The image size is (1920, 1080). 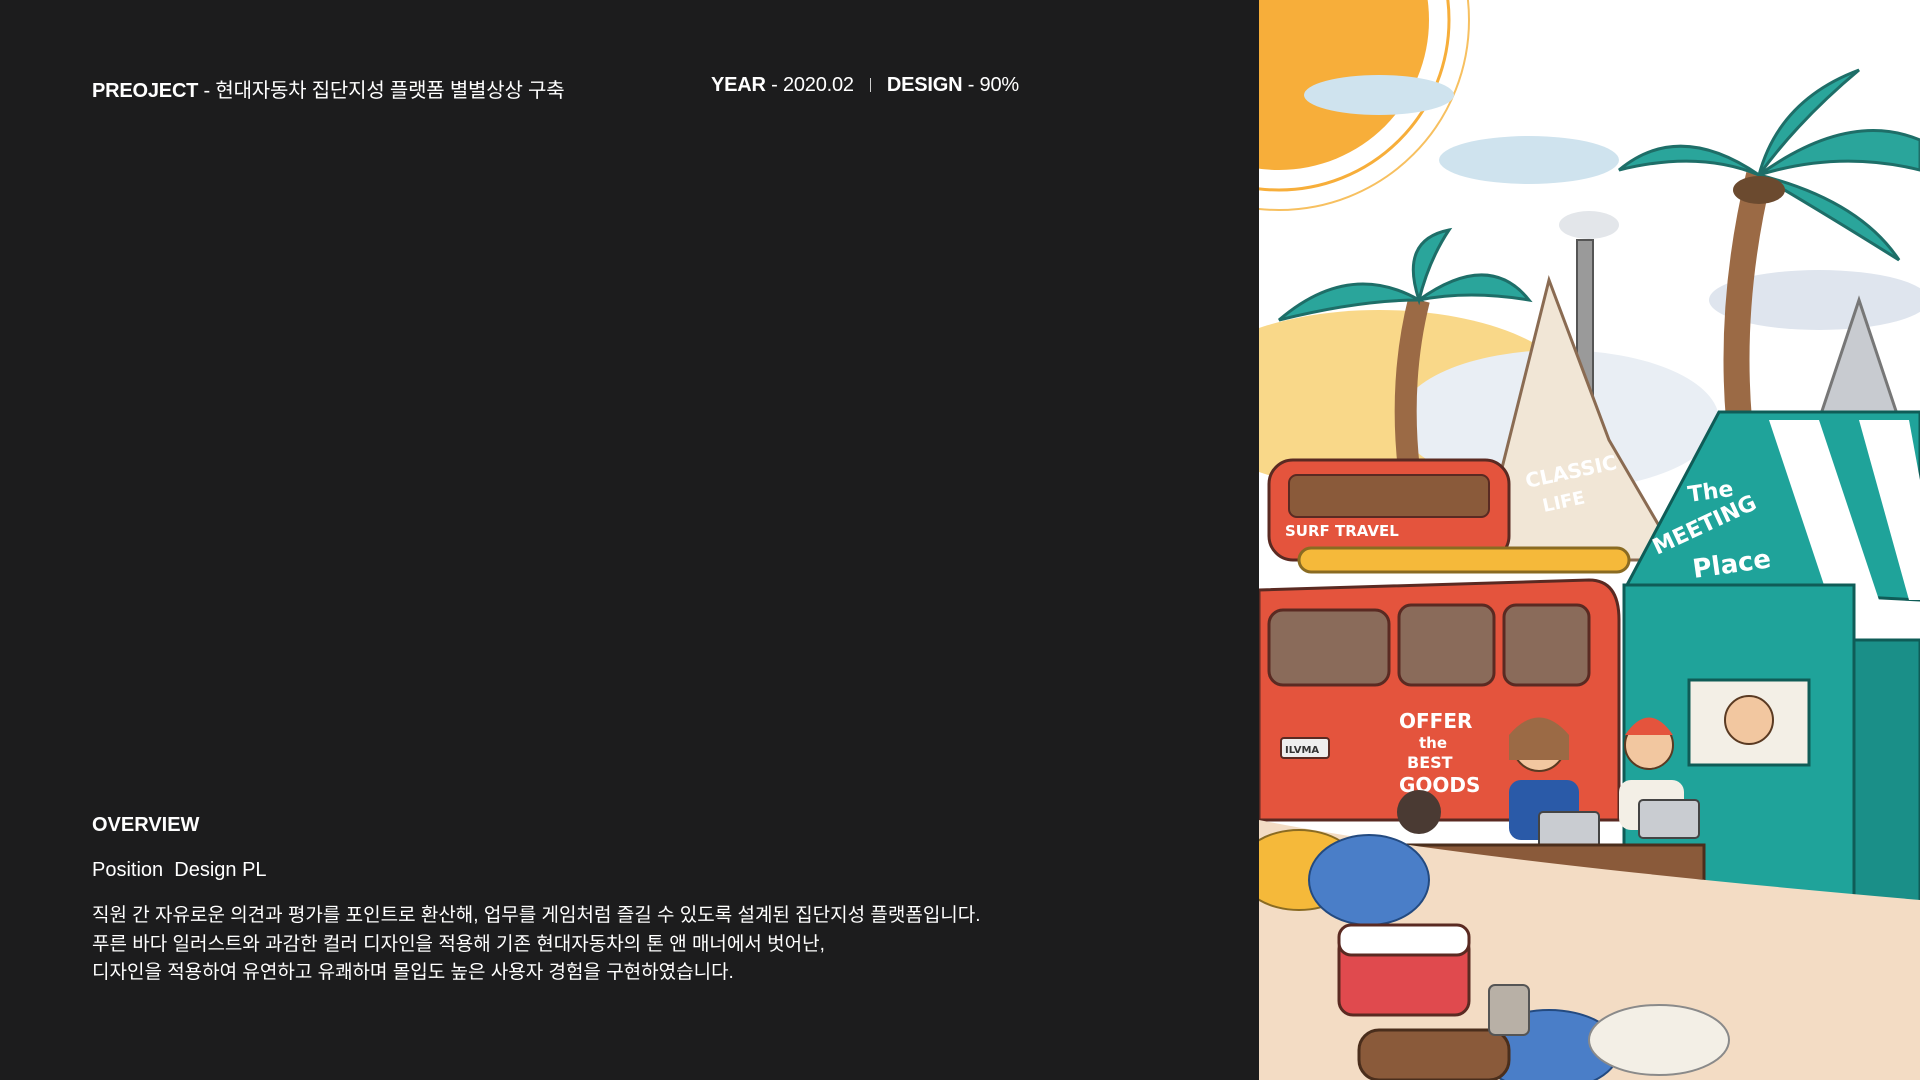 What do you see at coordinates (1433, 743) in the screenshot?
I see `van-slogan-2: the` at bounding box center [1433, 743].